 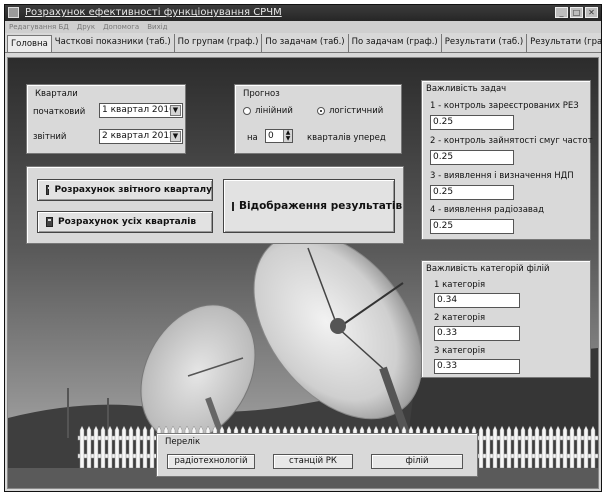 I want to click on minimize-button: _, so click(x=561, y=12).